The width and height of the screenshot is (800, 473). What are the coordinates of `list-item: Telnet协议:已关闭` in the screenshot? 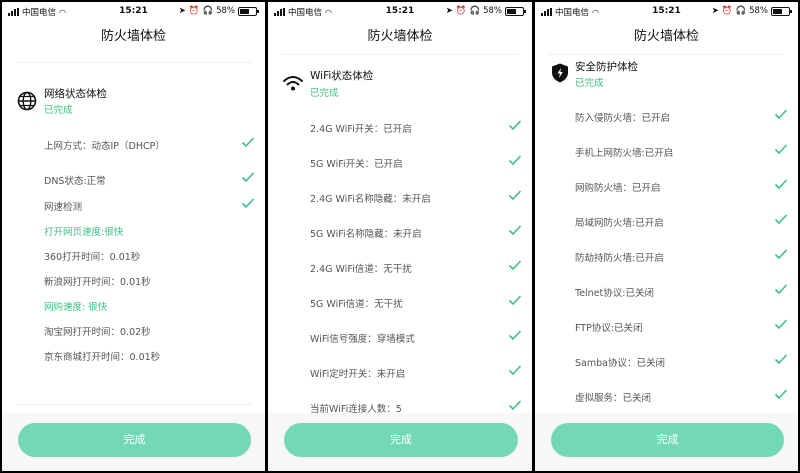 It's located at (666, 292).